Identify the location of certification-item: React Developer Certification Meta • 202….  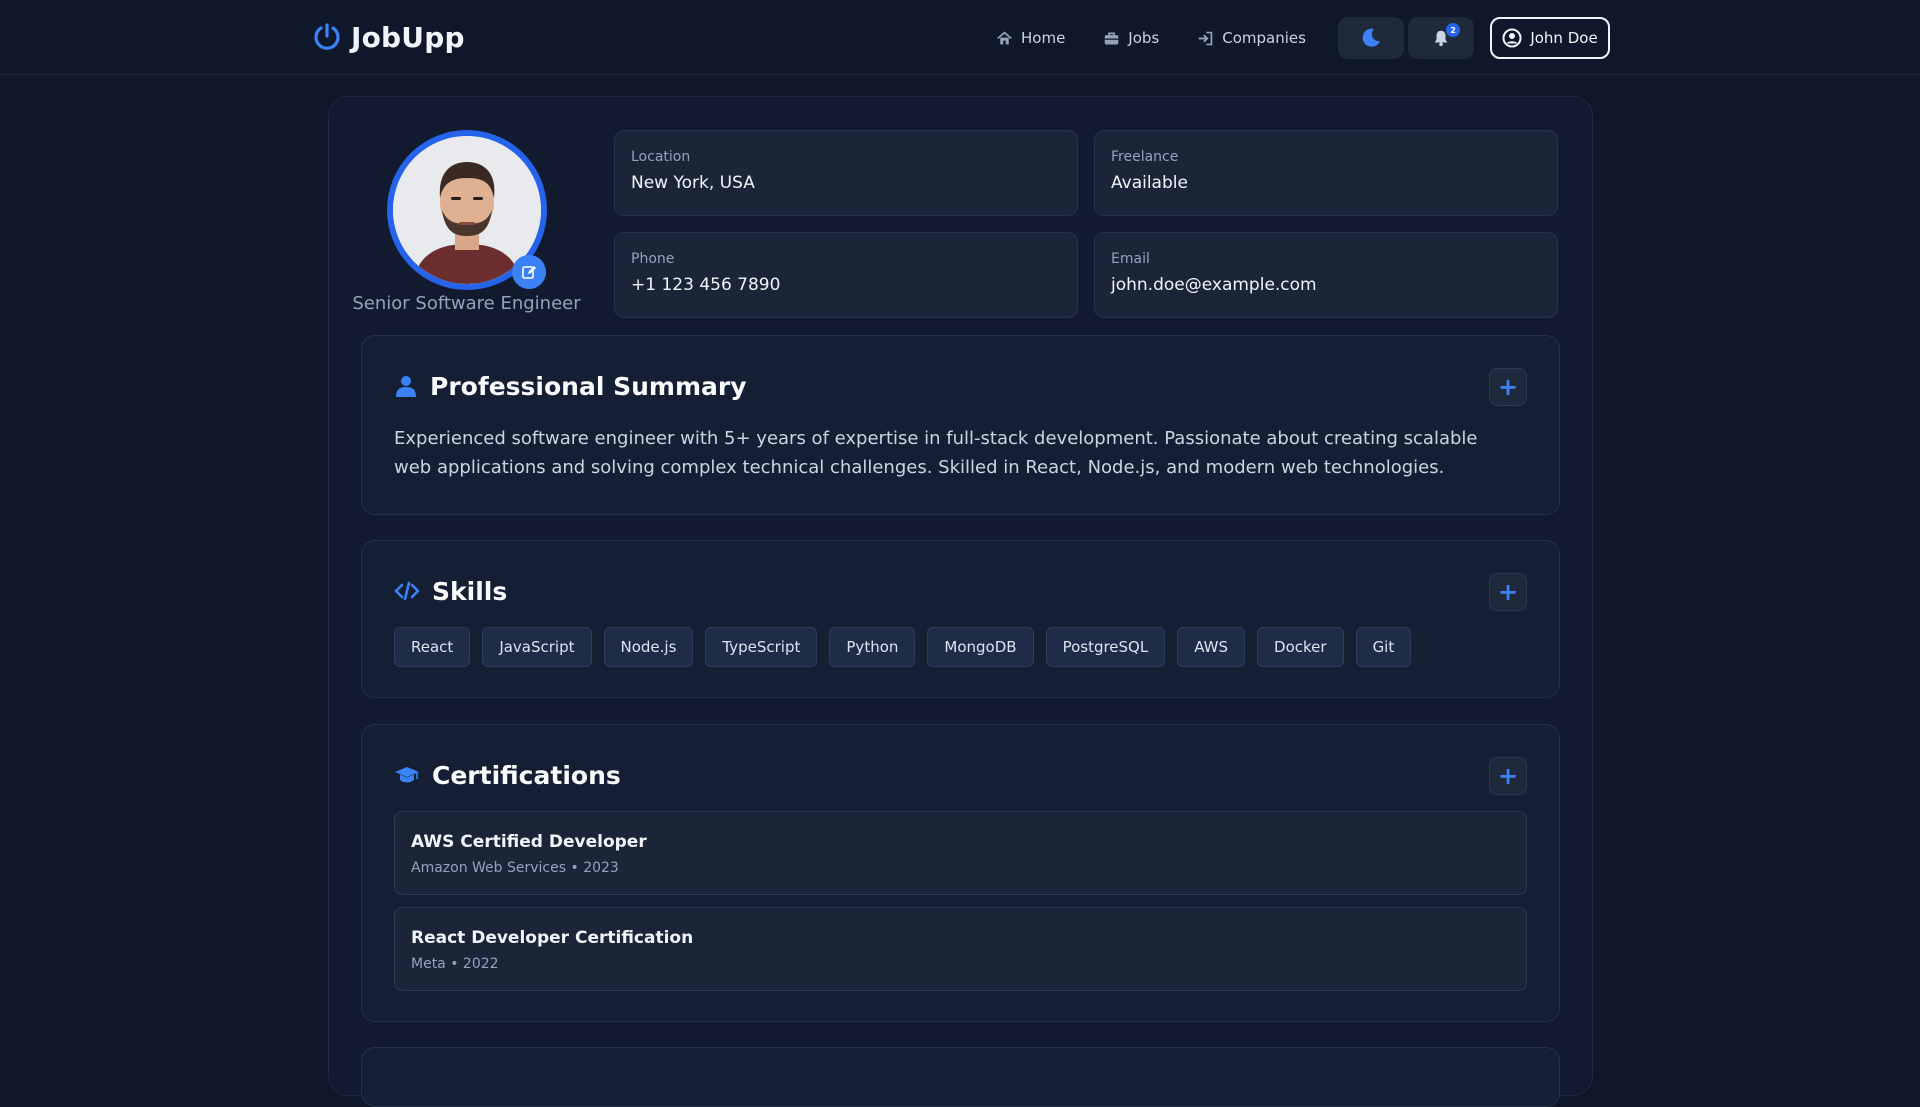
(960, 949).